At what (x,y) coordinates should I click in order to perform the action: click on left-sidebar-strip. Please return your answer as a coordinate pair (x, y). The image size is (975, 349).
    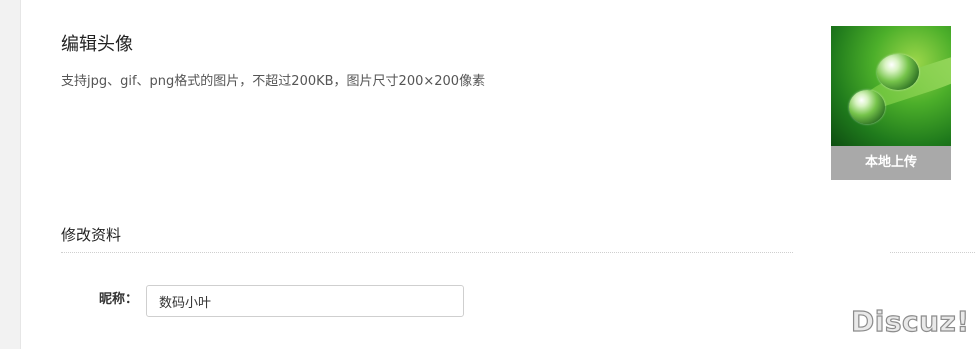
    Looking at the image, I should click on (10, 174).